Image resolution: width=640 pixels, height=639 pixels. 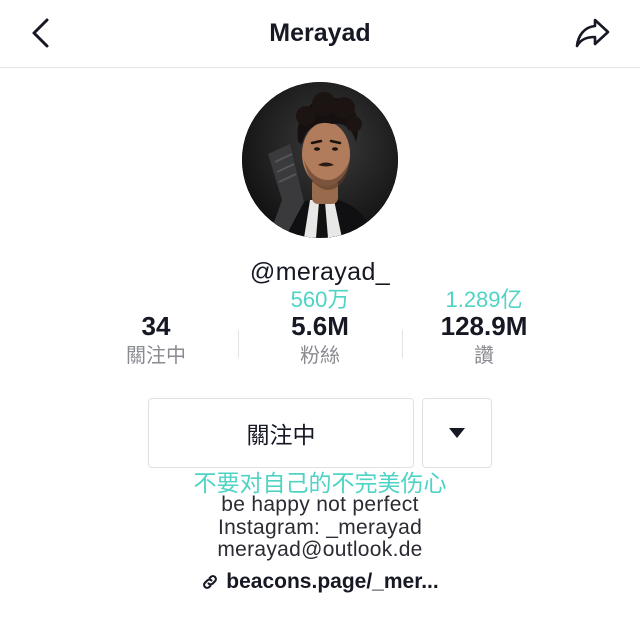 I want to click on bio-line: be happy not perfect, so click(x=320, y=504).